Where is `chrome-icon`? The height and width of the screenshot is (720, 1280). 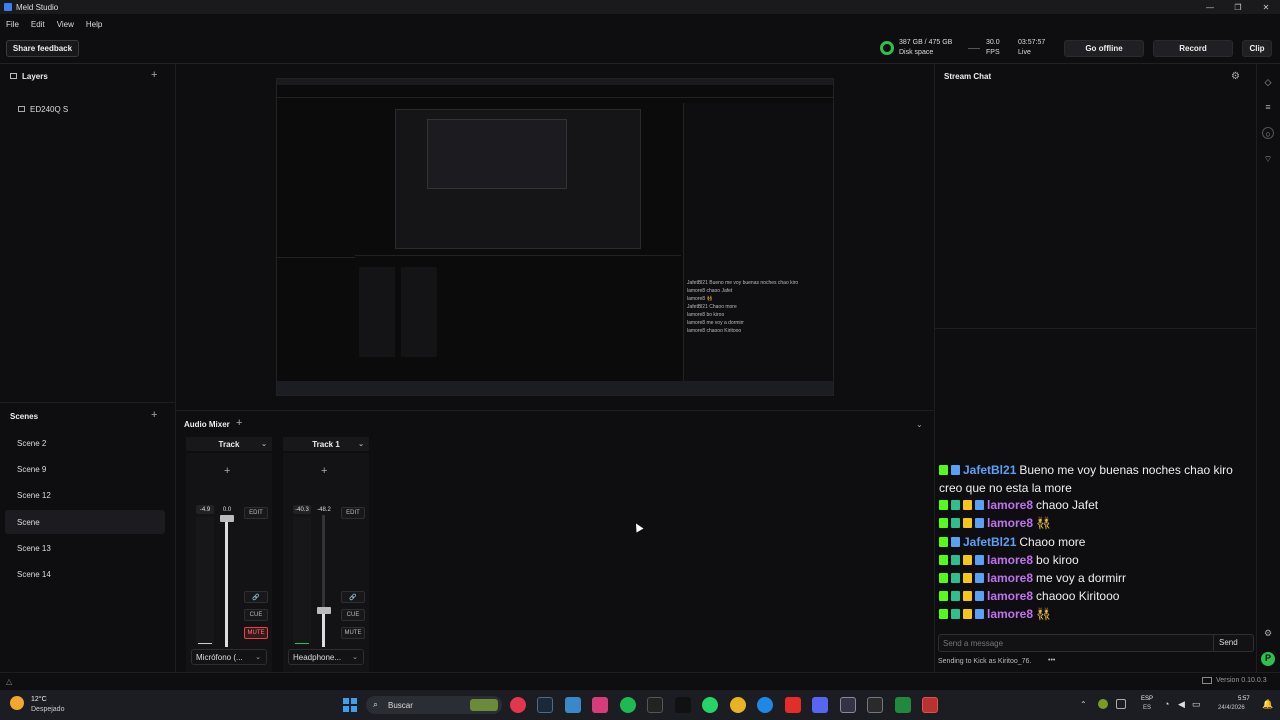 chrome-icon is located at coordinates (738, 705).